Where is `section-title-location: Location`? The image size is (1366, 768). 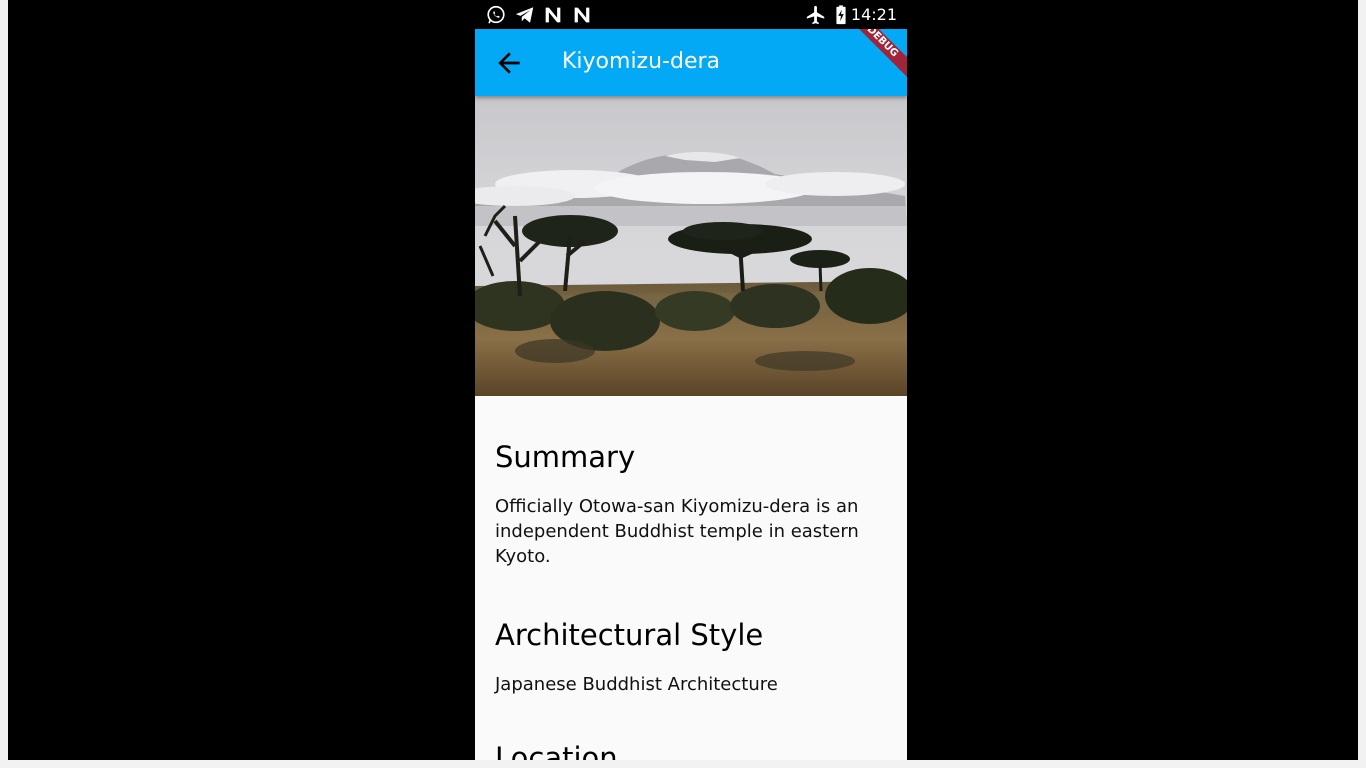
section-title-location: Location is located at coordinates (556, 750).